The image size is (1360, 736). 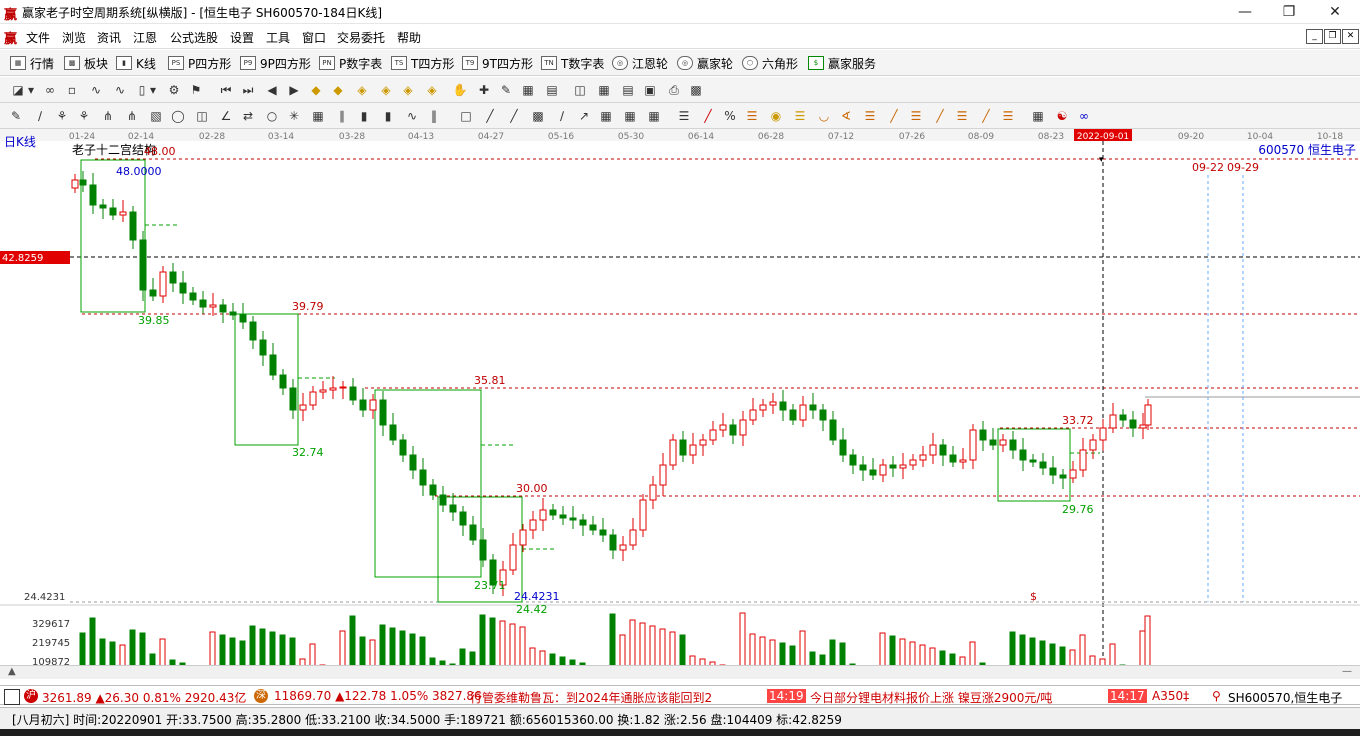 What do you see at coordinates (1332, 36) in the screenshot?
I see `mdi-restore-button: ❐` at bounding box center [1332, 36].